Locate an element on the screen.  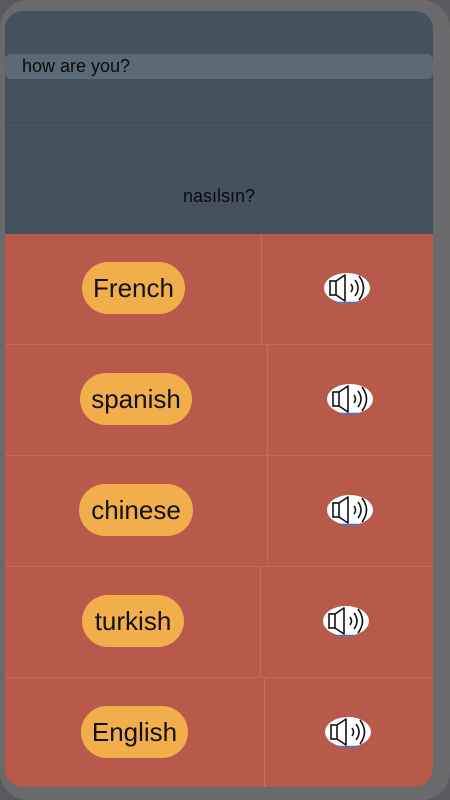
input-panel: how are you? is located at coordinates (219, 67).